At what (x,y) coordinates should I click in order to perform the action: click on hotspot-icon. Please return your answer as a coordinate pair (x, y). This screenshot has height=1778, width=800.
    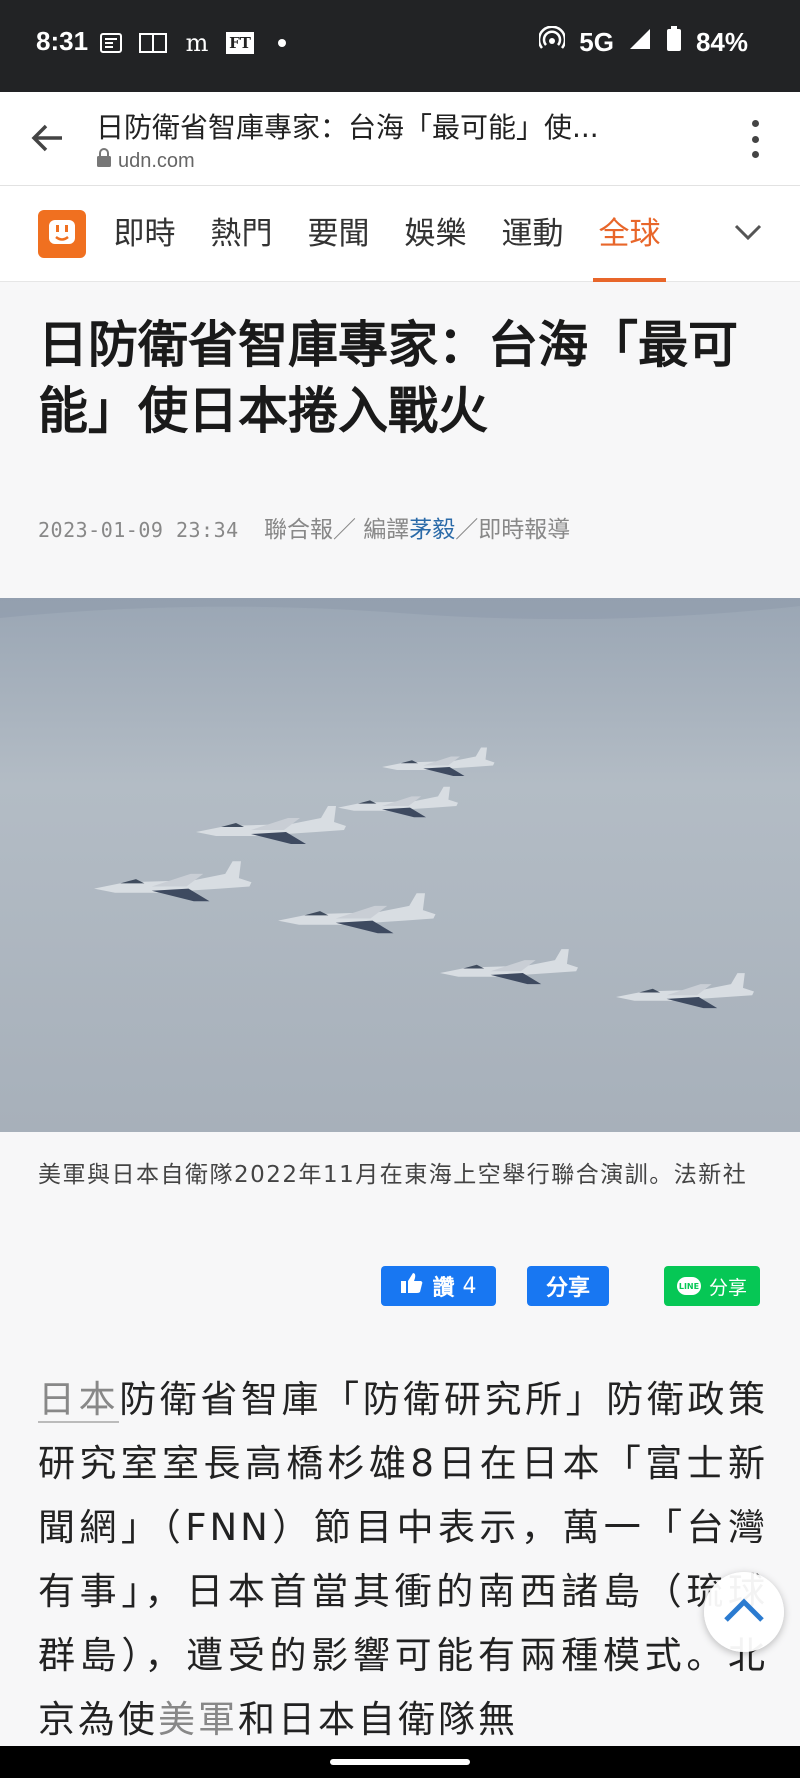
    Looking at the image, I should click on (552, 42).